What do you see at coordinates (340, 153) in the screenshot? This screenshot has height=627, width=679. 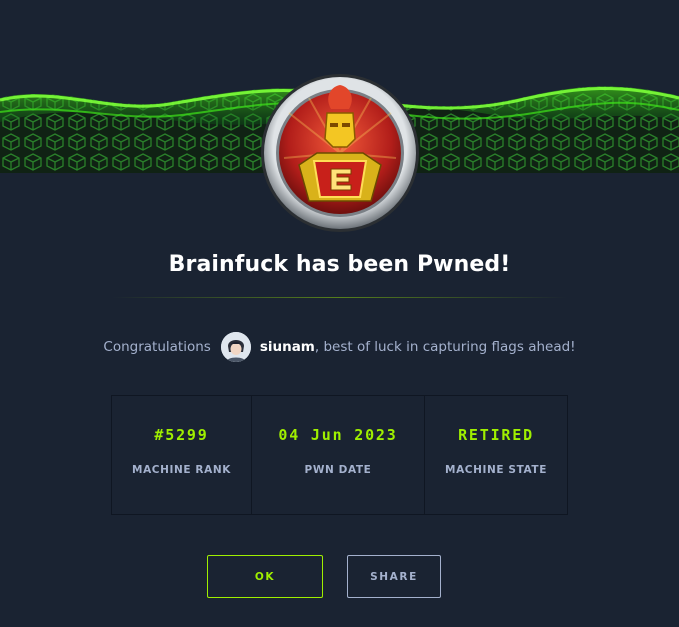 I see `machine-badge-icon` at bounding box center [340, 153].